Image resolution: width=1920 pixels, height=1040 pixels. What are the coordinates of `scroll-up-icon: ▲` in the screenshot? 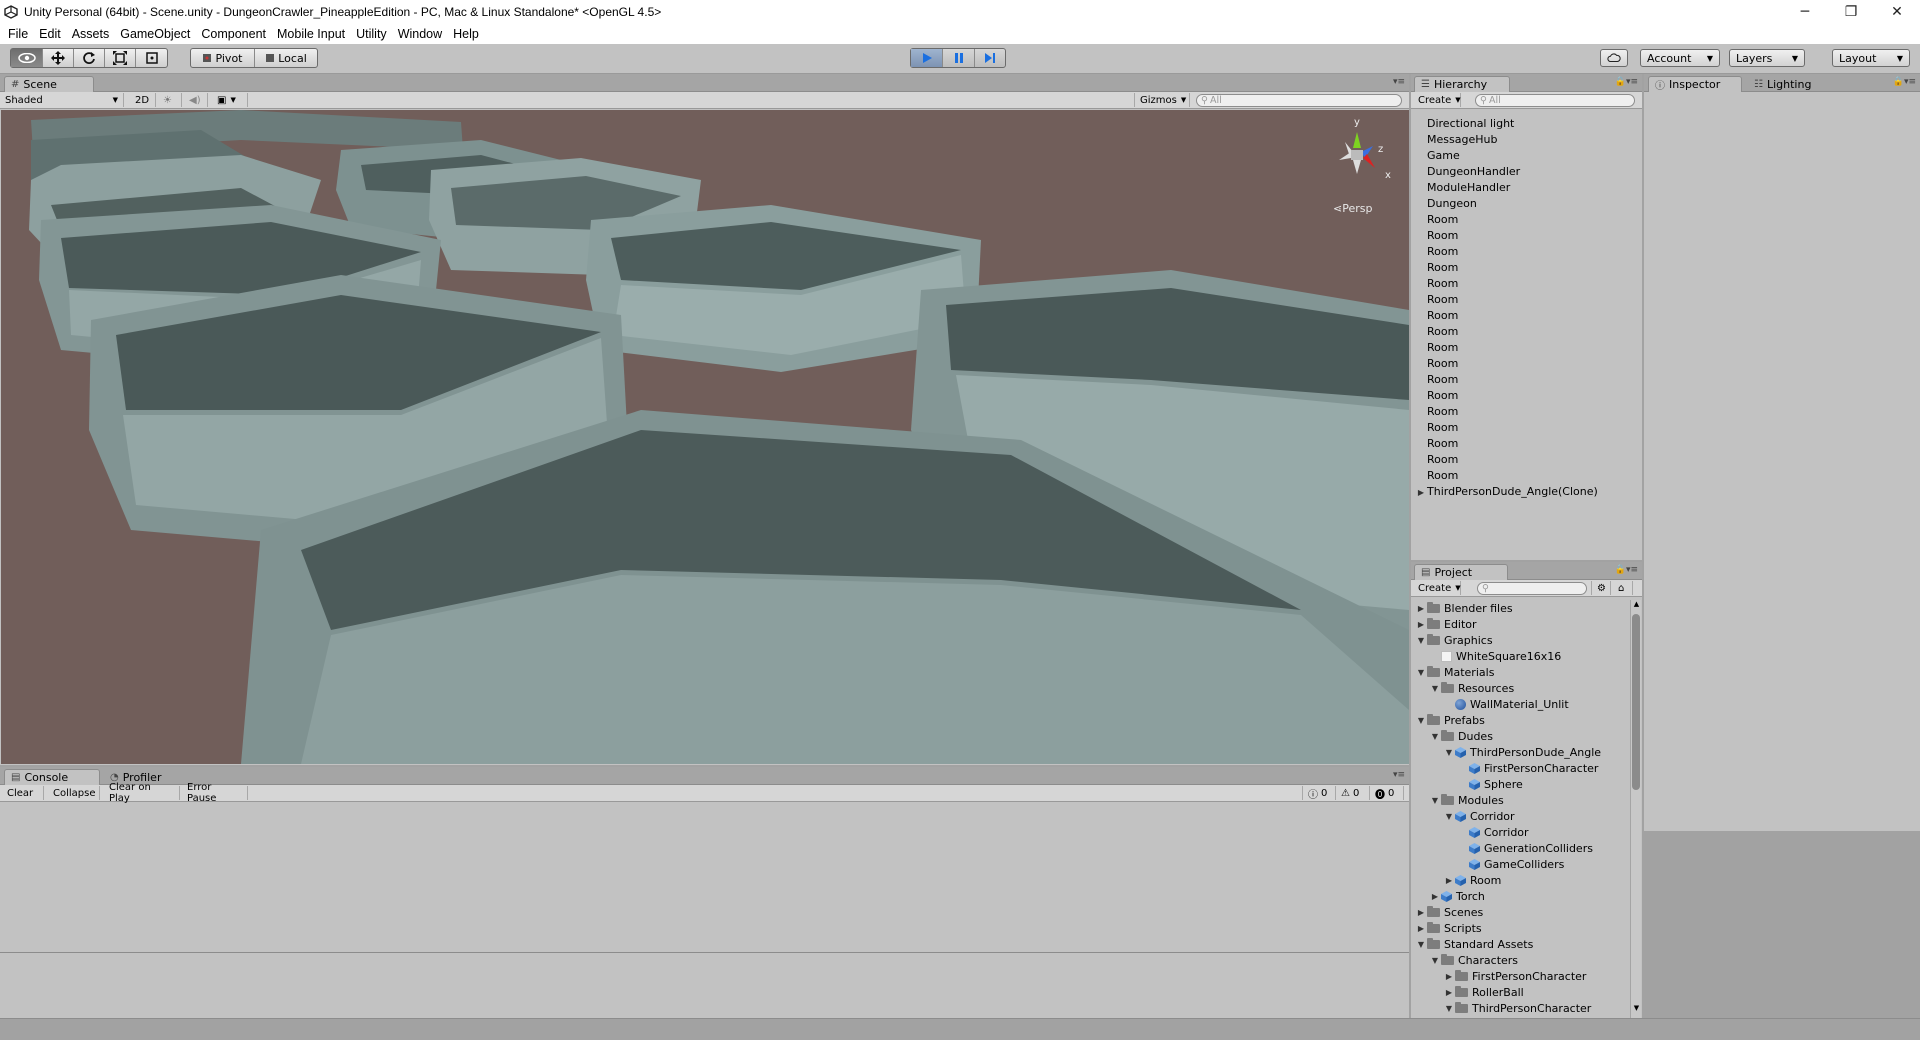 It's located at (1636, 604).